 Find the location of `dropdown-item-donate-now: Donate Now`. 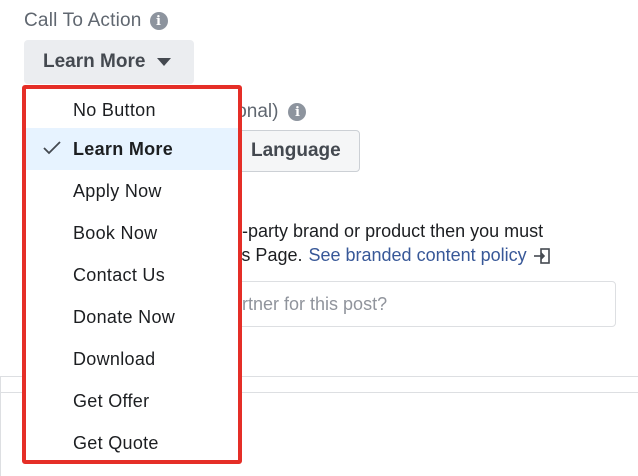

dropdown-item-donate-now: Donate Now is located at coordinates (132, 317).